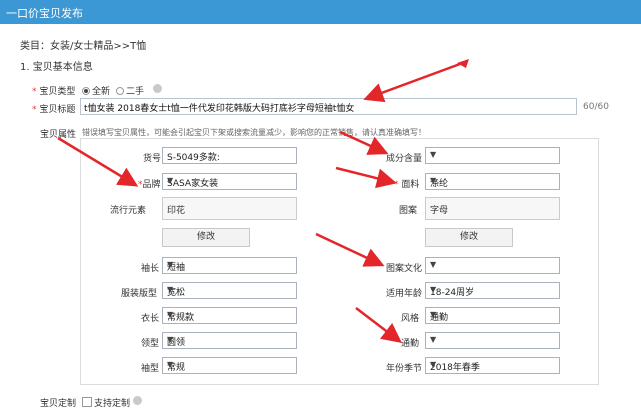 The width and height of the screenshot is (641, 412). I want to click on attr-select-commute: ▼, so click(492, 340).